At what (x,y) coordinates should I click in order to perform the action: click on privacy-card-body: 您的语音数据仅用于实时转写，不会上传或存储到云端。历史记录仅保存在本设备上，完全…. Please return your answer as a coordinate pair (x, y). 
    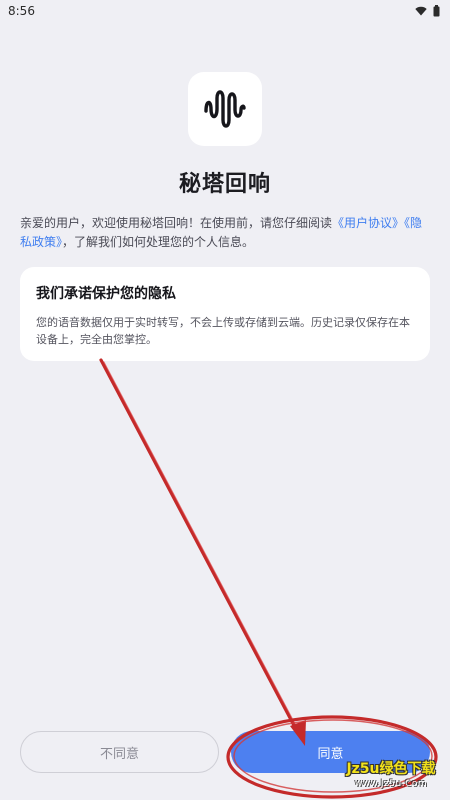
    Looking at the image, I should click on (223, 331).